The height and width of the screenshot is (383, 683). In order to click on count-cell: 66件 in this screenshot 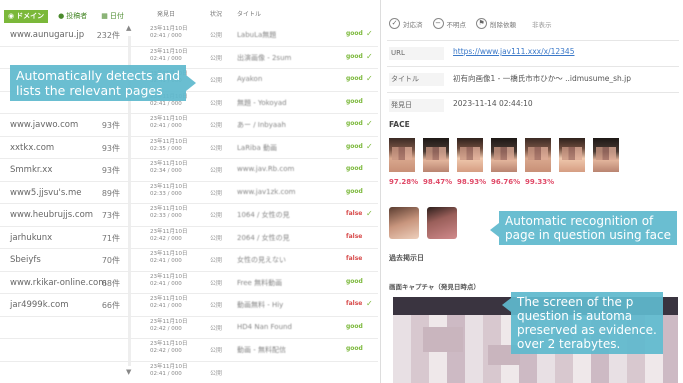, I will do `click(110, 305)`.